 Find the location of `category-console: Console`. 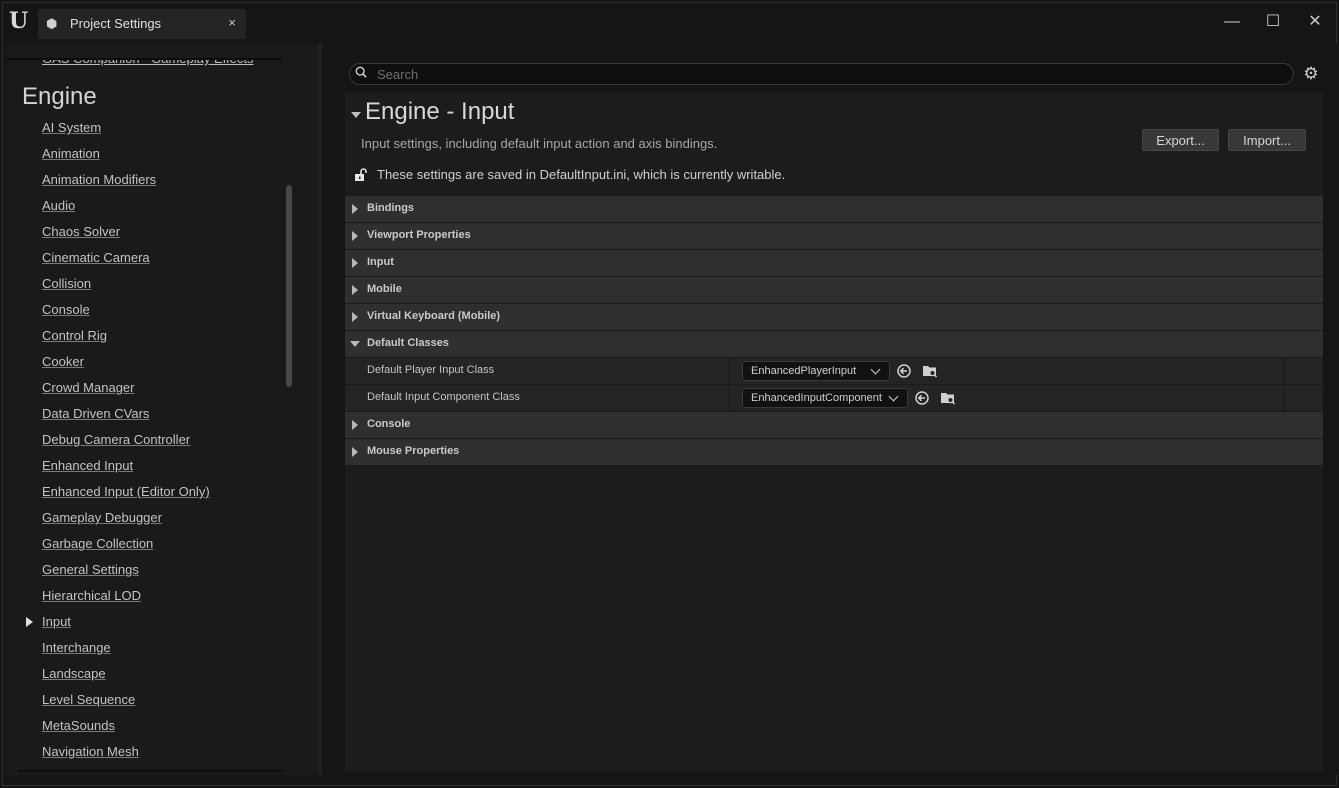

category-console: Console is located at coordinates (834, 425).